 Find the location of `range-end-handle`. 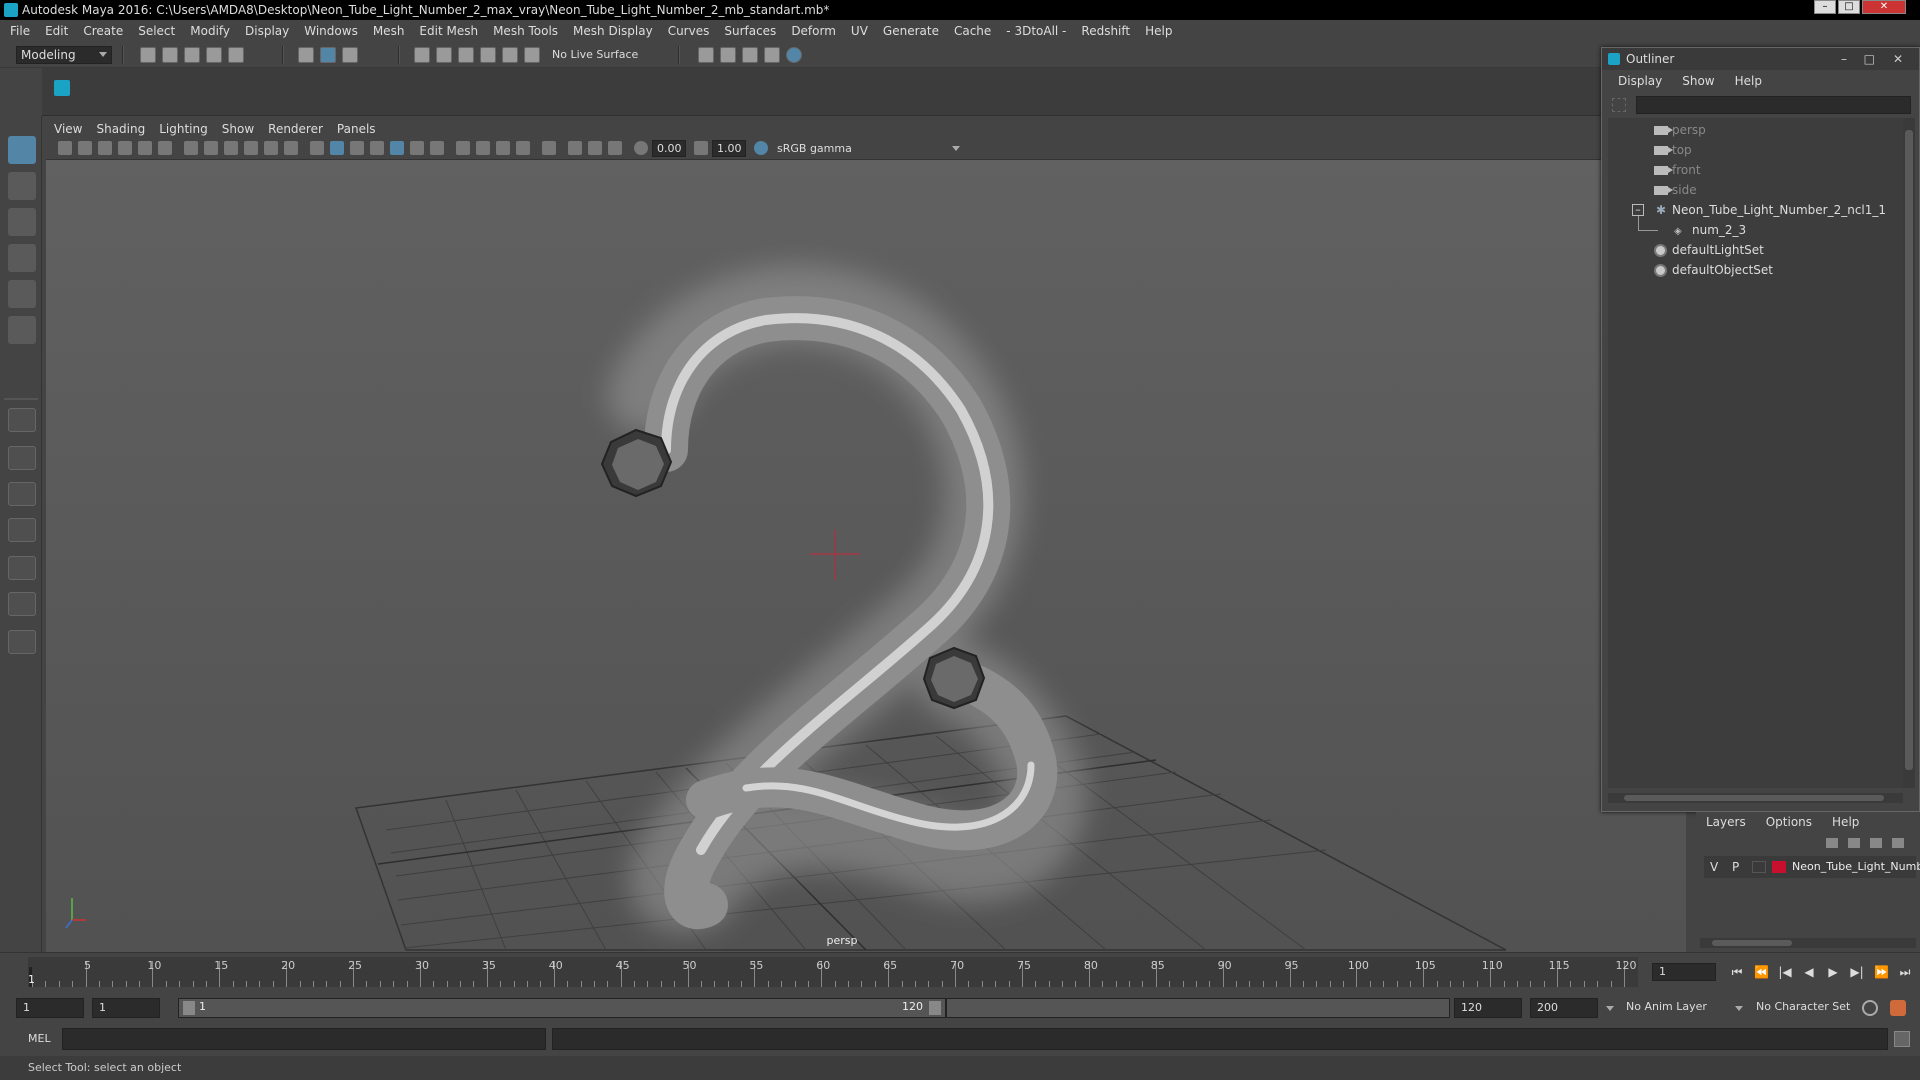

range-end-handle is located at coordinates (935, 1008).